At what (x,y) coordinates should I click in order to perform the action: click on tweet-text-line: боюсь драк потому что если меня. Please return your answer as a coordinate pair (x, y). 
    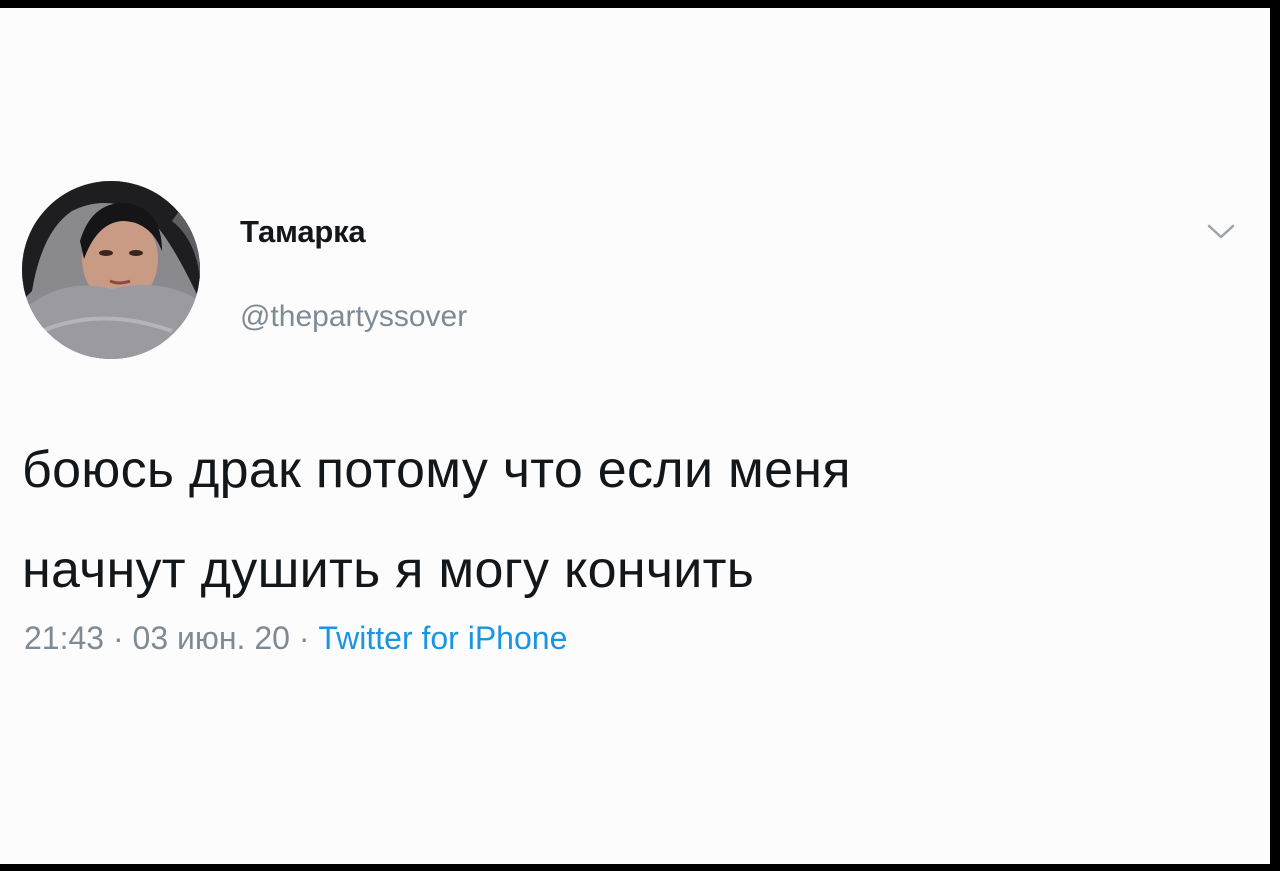
    Looking at the image, I should click on (436, 470).